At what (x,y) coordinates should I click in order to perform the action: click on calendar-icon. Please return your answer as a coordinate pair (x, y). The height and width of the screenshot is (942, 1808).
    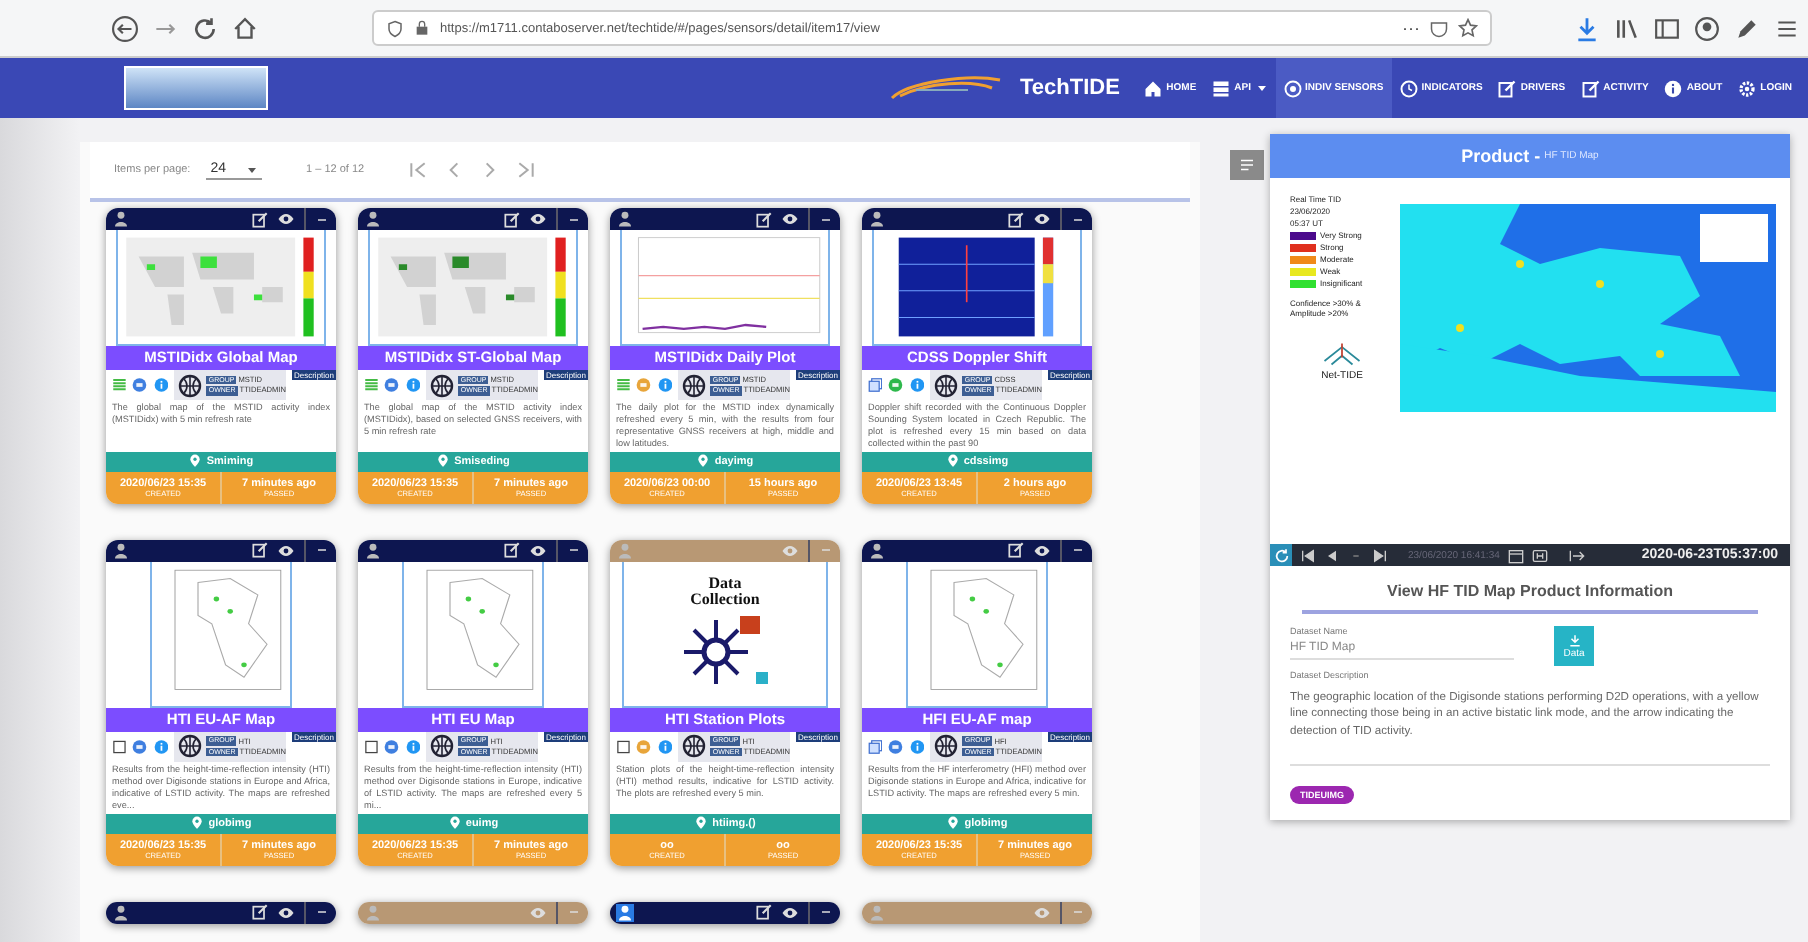
    Looking at the image, I should click on (1515, 555).